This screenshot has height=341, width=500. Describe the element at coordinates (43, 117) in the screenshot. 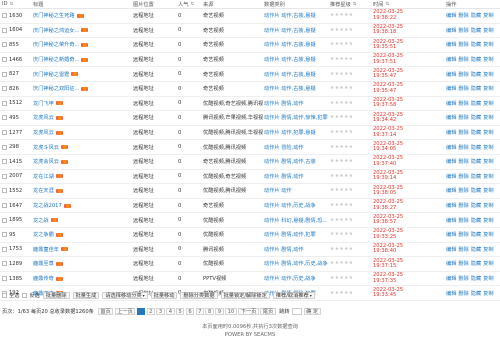

I see `title-link: 龙虎风云` at that location.